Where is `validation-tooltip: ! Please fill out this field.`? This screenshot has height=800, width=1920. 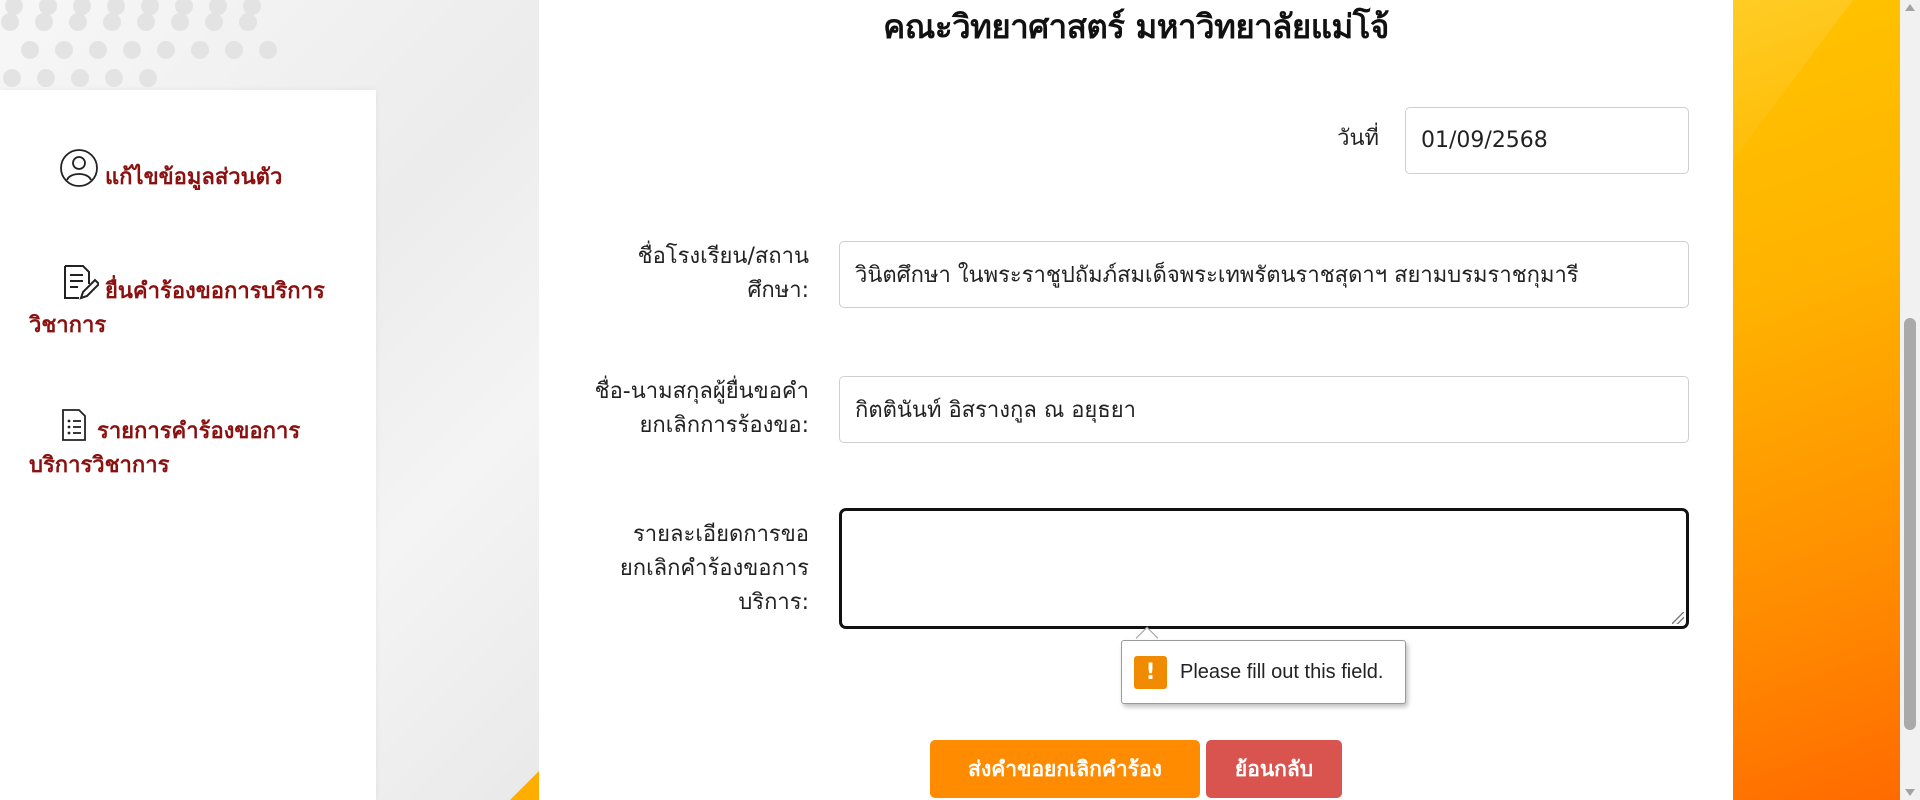 validation-tooltip: ! Please fill out this field. is located at coordinates (1263, 672).